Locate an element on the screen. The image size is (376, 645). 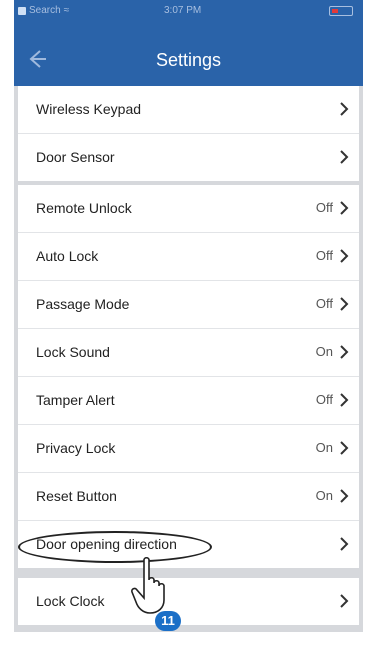
setting-label: Remote Unlock is located at coordinates (84, 208).